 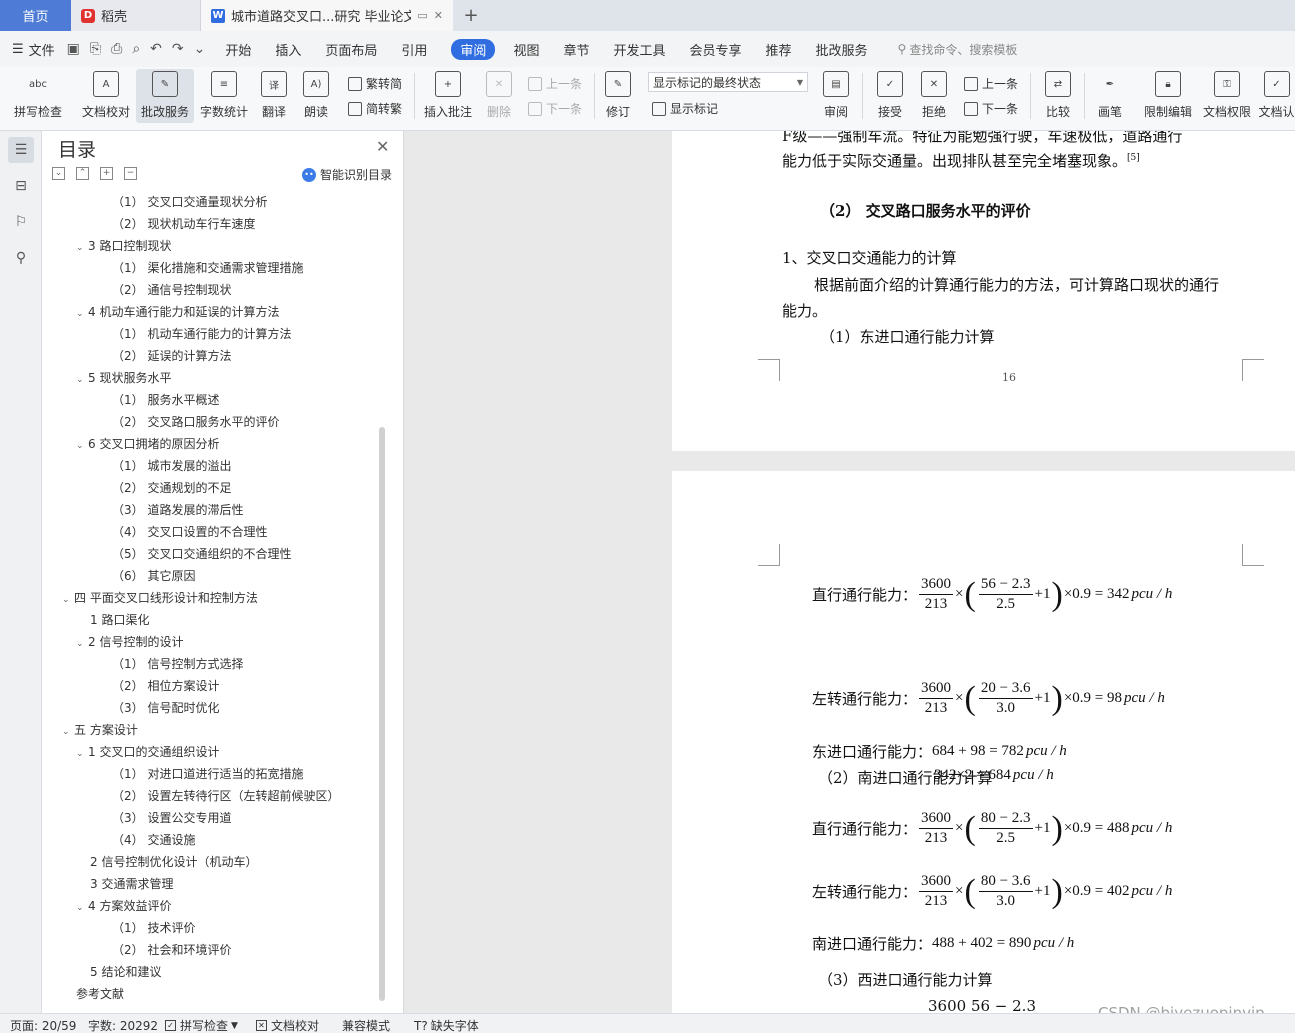 I want to click on pen-button: ✒ 画笔, so click(x=1110, y=96).